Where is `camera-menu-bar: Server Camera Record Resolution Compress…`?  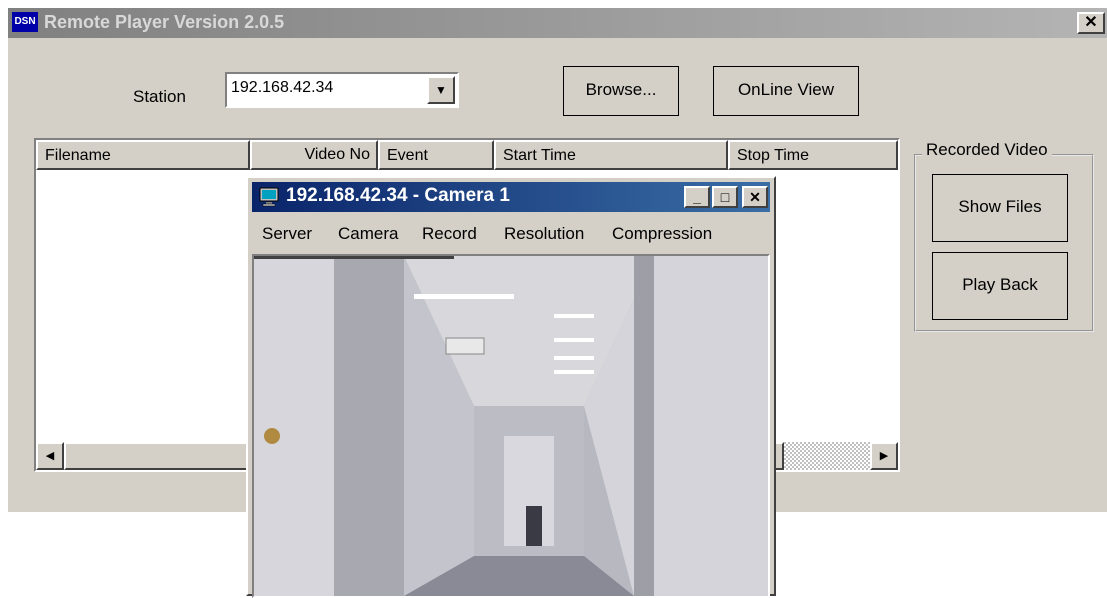
camera-menu-bar: Server Camera Record Resolution Compress… is located at coordinates (511, 233).